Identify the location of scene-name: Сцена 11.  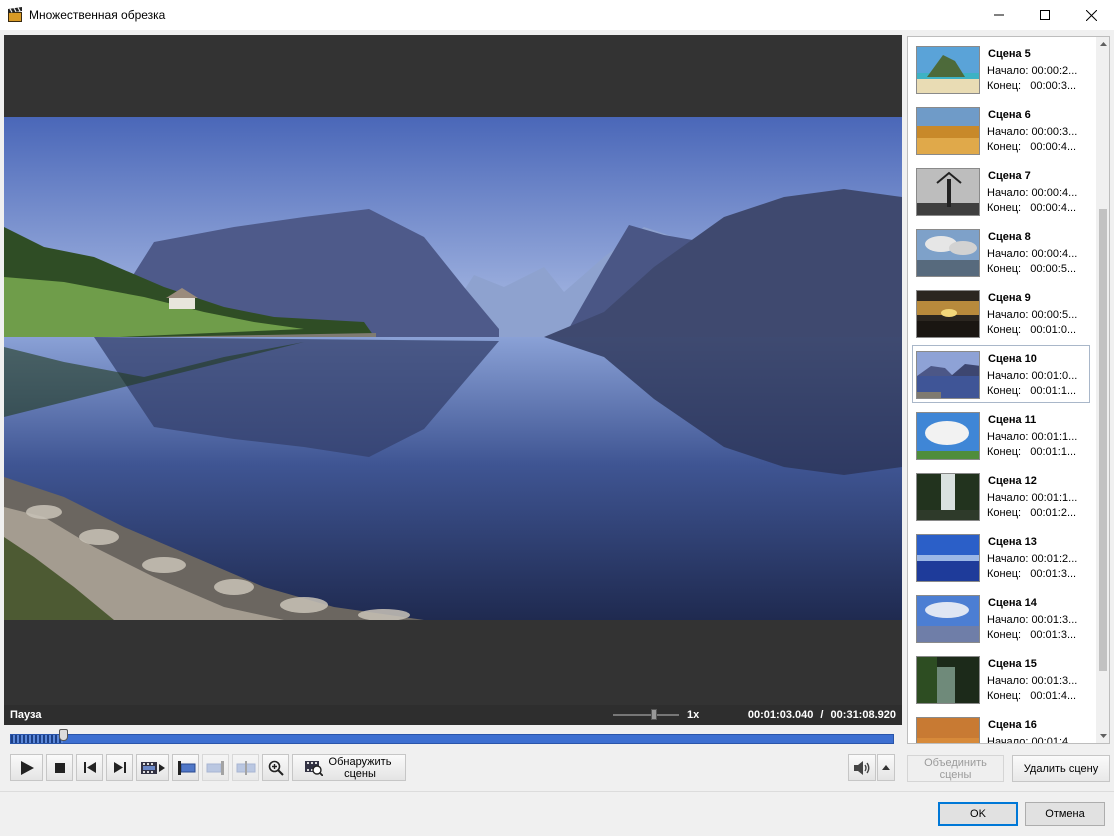
(1012, 420).